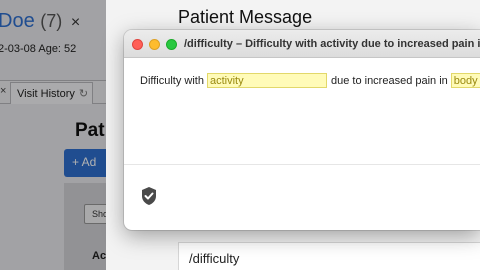 This screenshot has height=270, width=480. I want to click on activity-field: activity, so click(266, 80).